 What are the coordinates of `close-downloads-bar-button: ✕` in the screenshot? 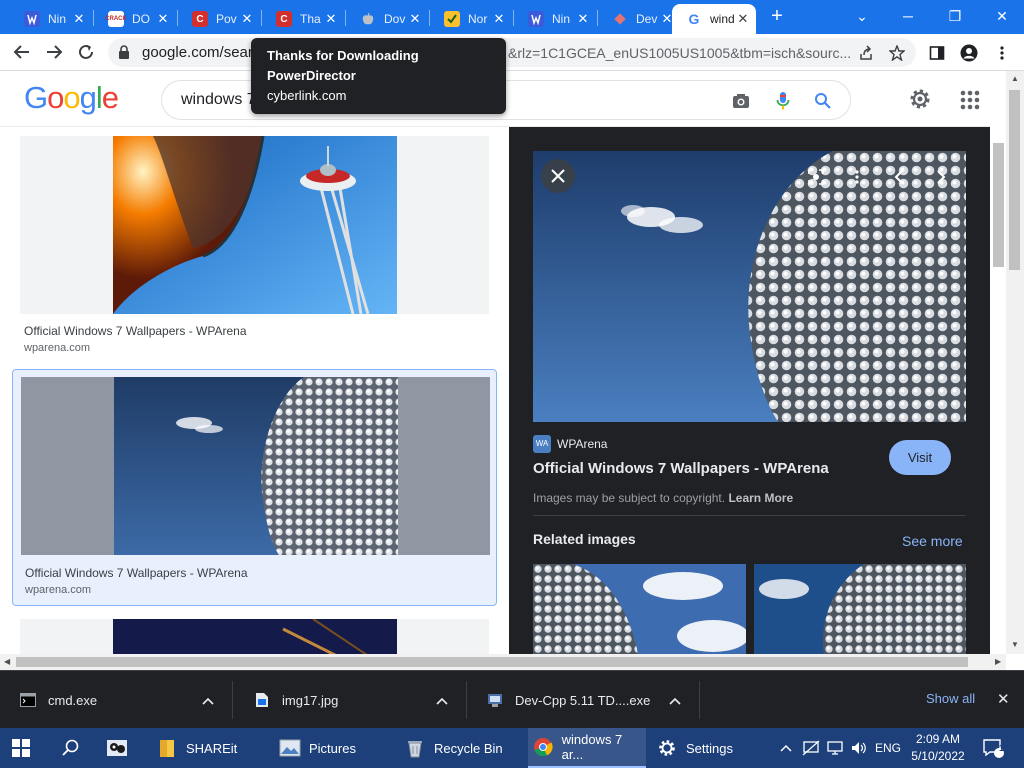 It's located at (1003, 699).